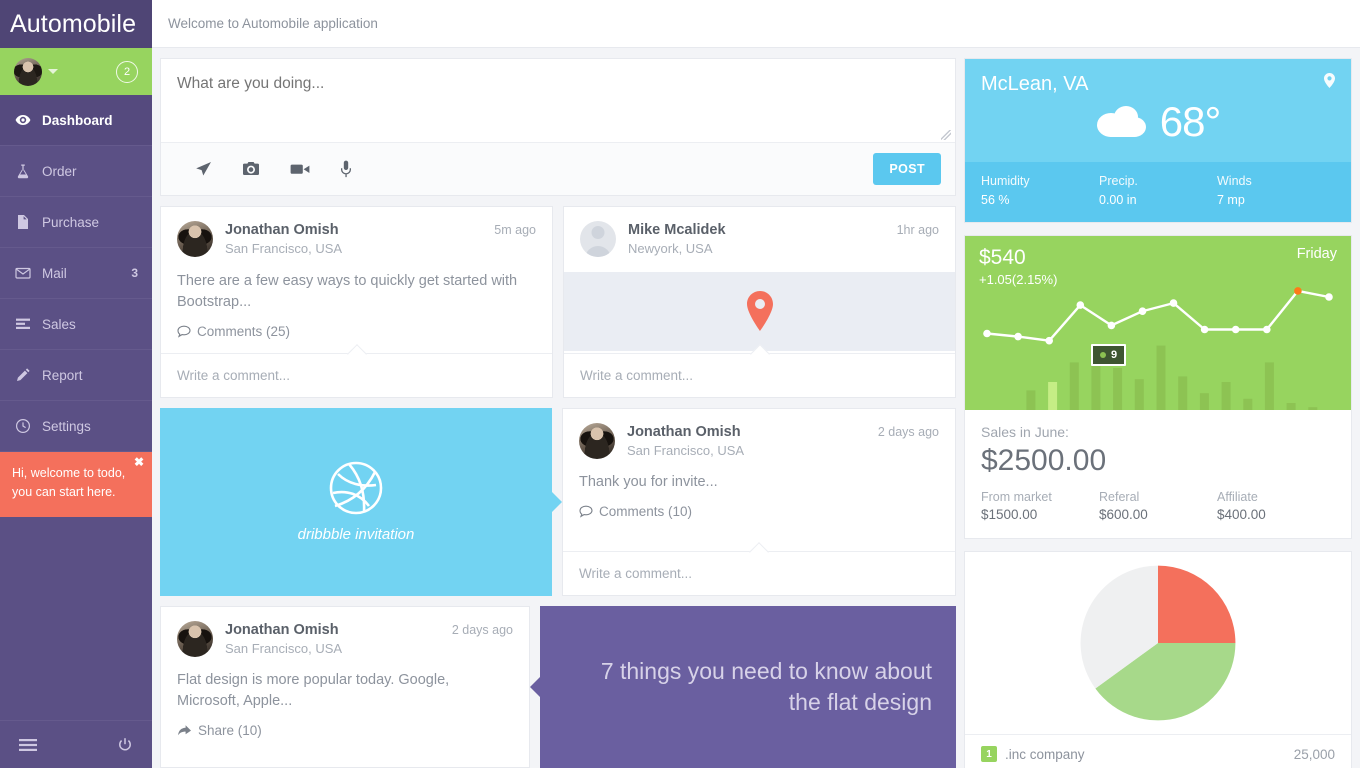 The height and width of the screenshot is (768, 1360). What do you see at coordinates (1314, 754) in the screenshot?
I see `legend-value: 25,000` at bounding box center [1314, 754].